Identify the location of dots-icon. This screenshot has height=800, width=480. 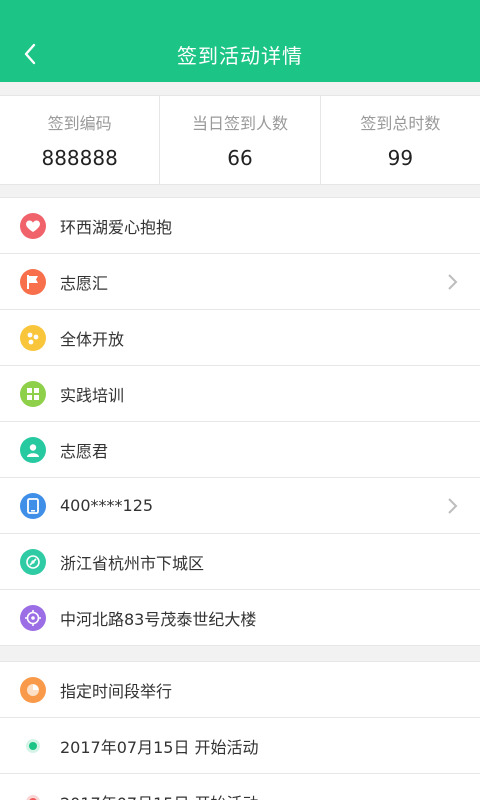
(33, 337).